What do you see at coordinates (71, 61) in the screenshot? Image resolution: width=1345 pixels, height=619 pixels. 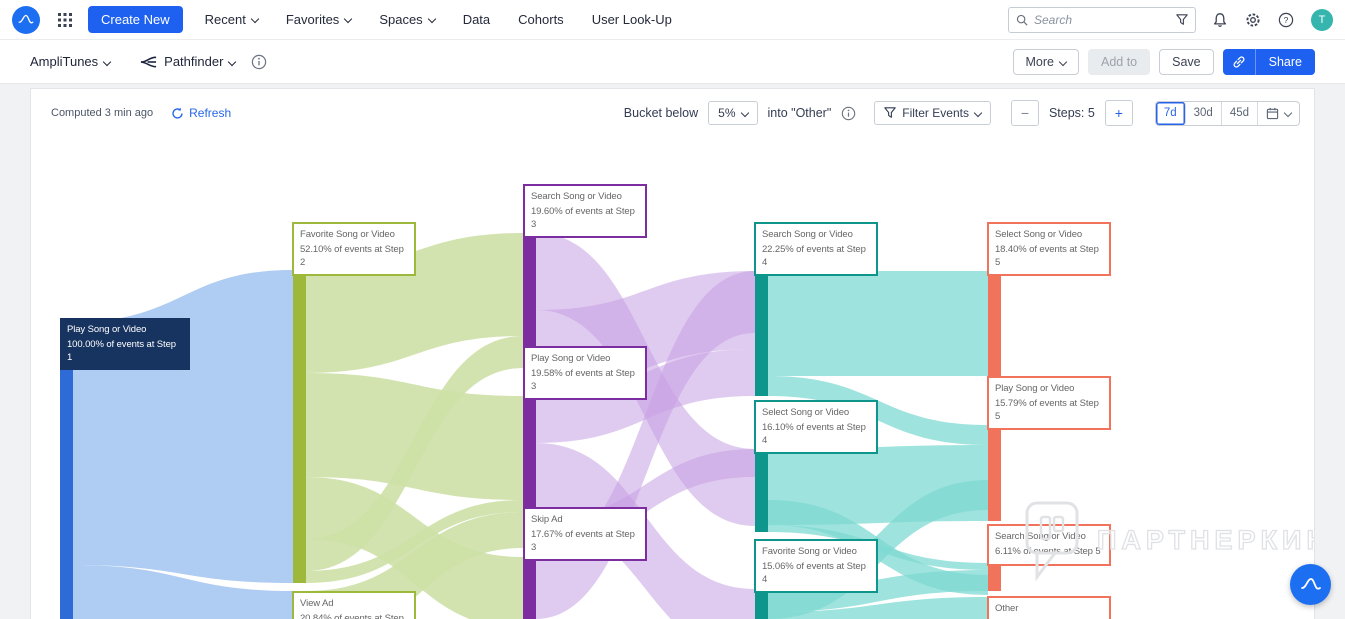 I see `project-selector: AmpliTunes` at bounding box center [71, 61].